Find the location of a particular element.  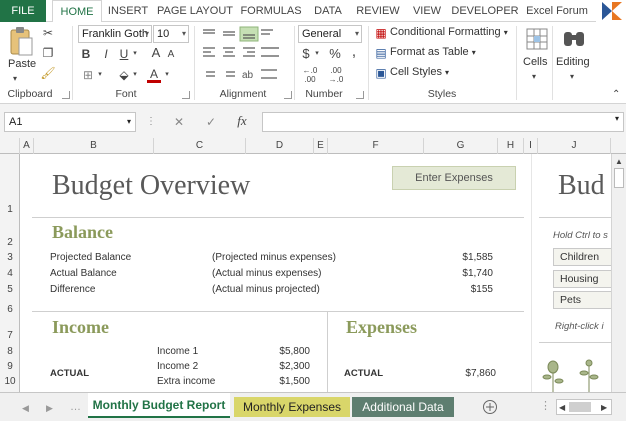

horizontal-scrollbar: ◀ ▶ is located at coordinates (584, 407).